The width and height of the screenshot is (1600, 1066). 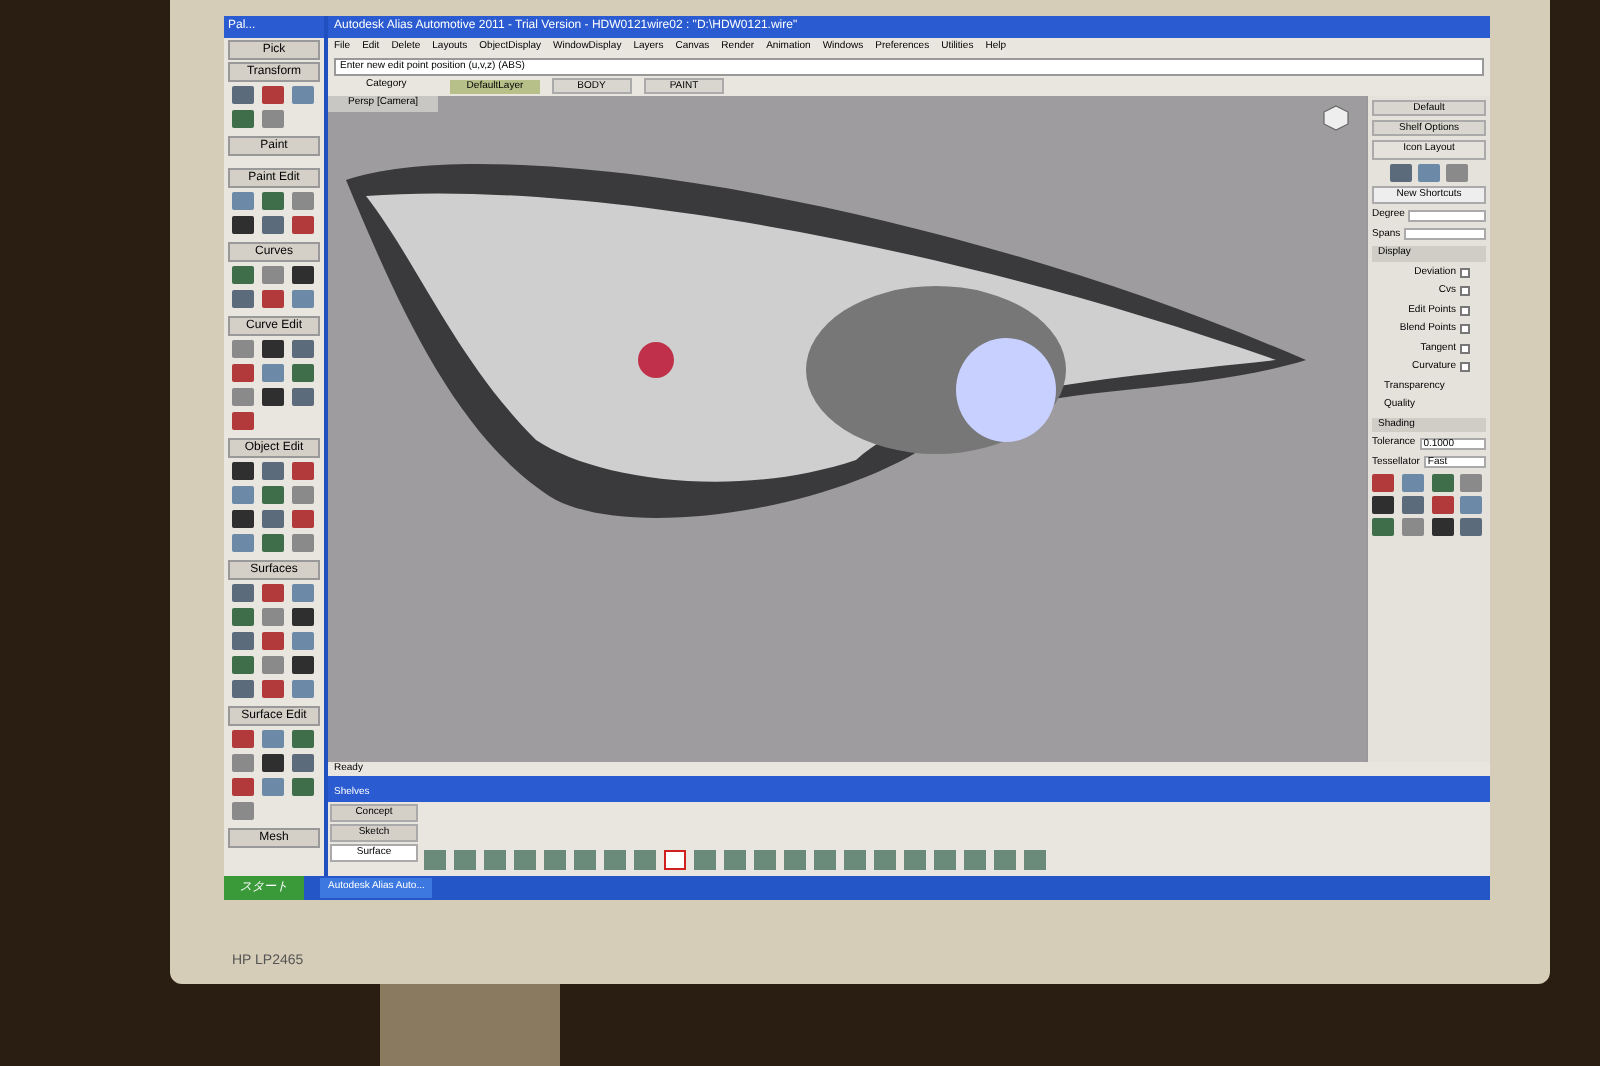 I want to click on shelf-tool-icon, so click(x=675, y=860).